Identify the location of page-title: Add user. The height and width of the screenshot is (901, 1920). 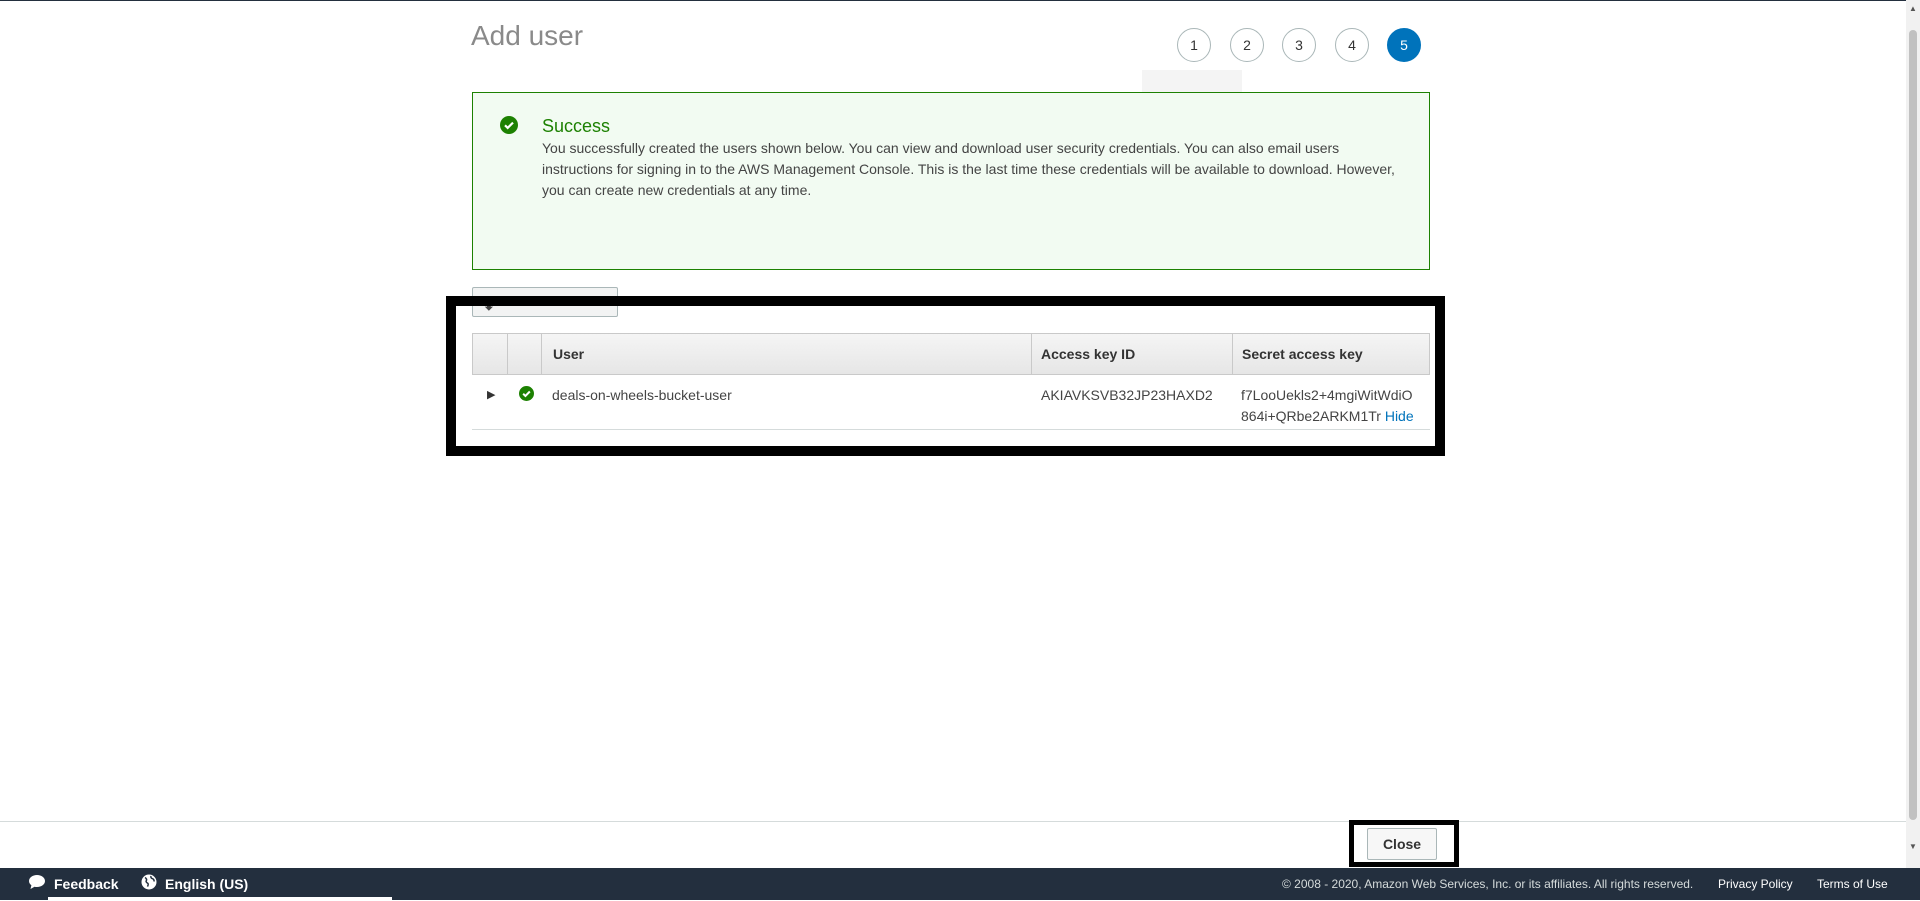
(527, 35).